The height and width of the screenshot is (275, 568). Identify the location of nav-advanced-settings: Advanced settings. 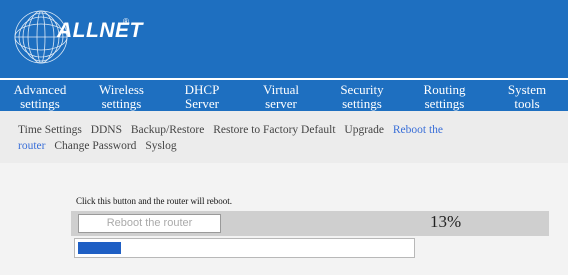
(40, 95).